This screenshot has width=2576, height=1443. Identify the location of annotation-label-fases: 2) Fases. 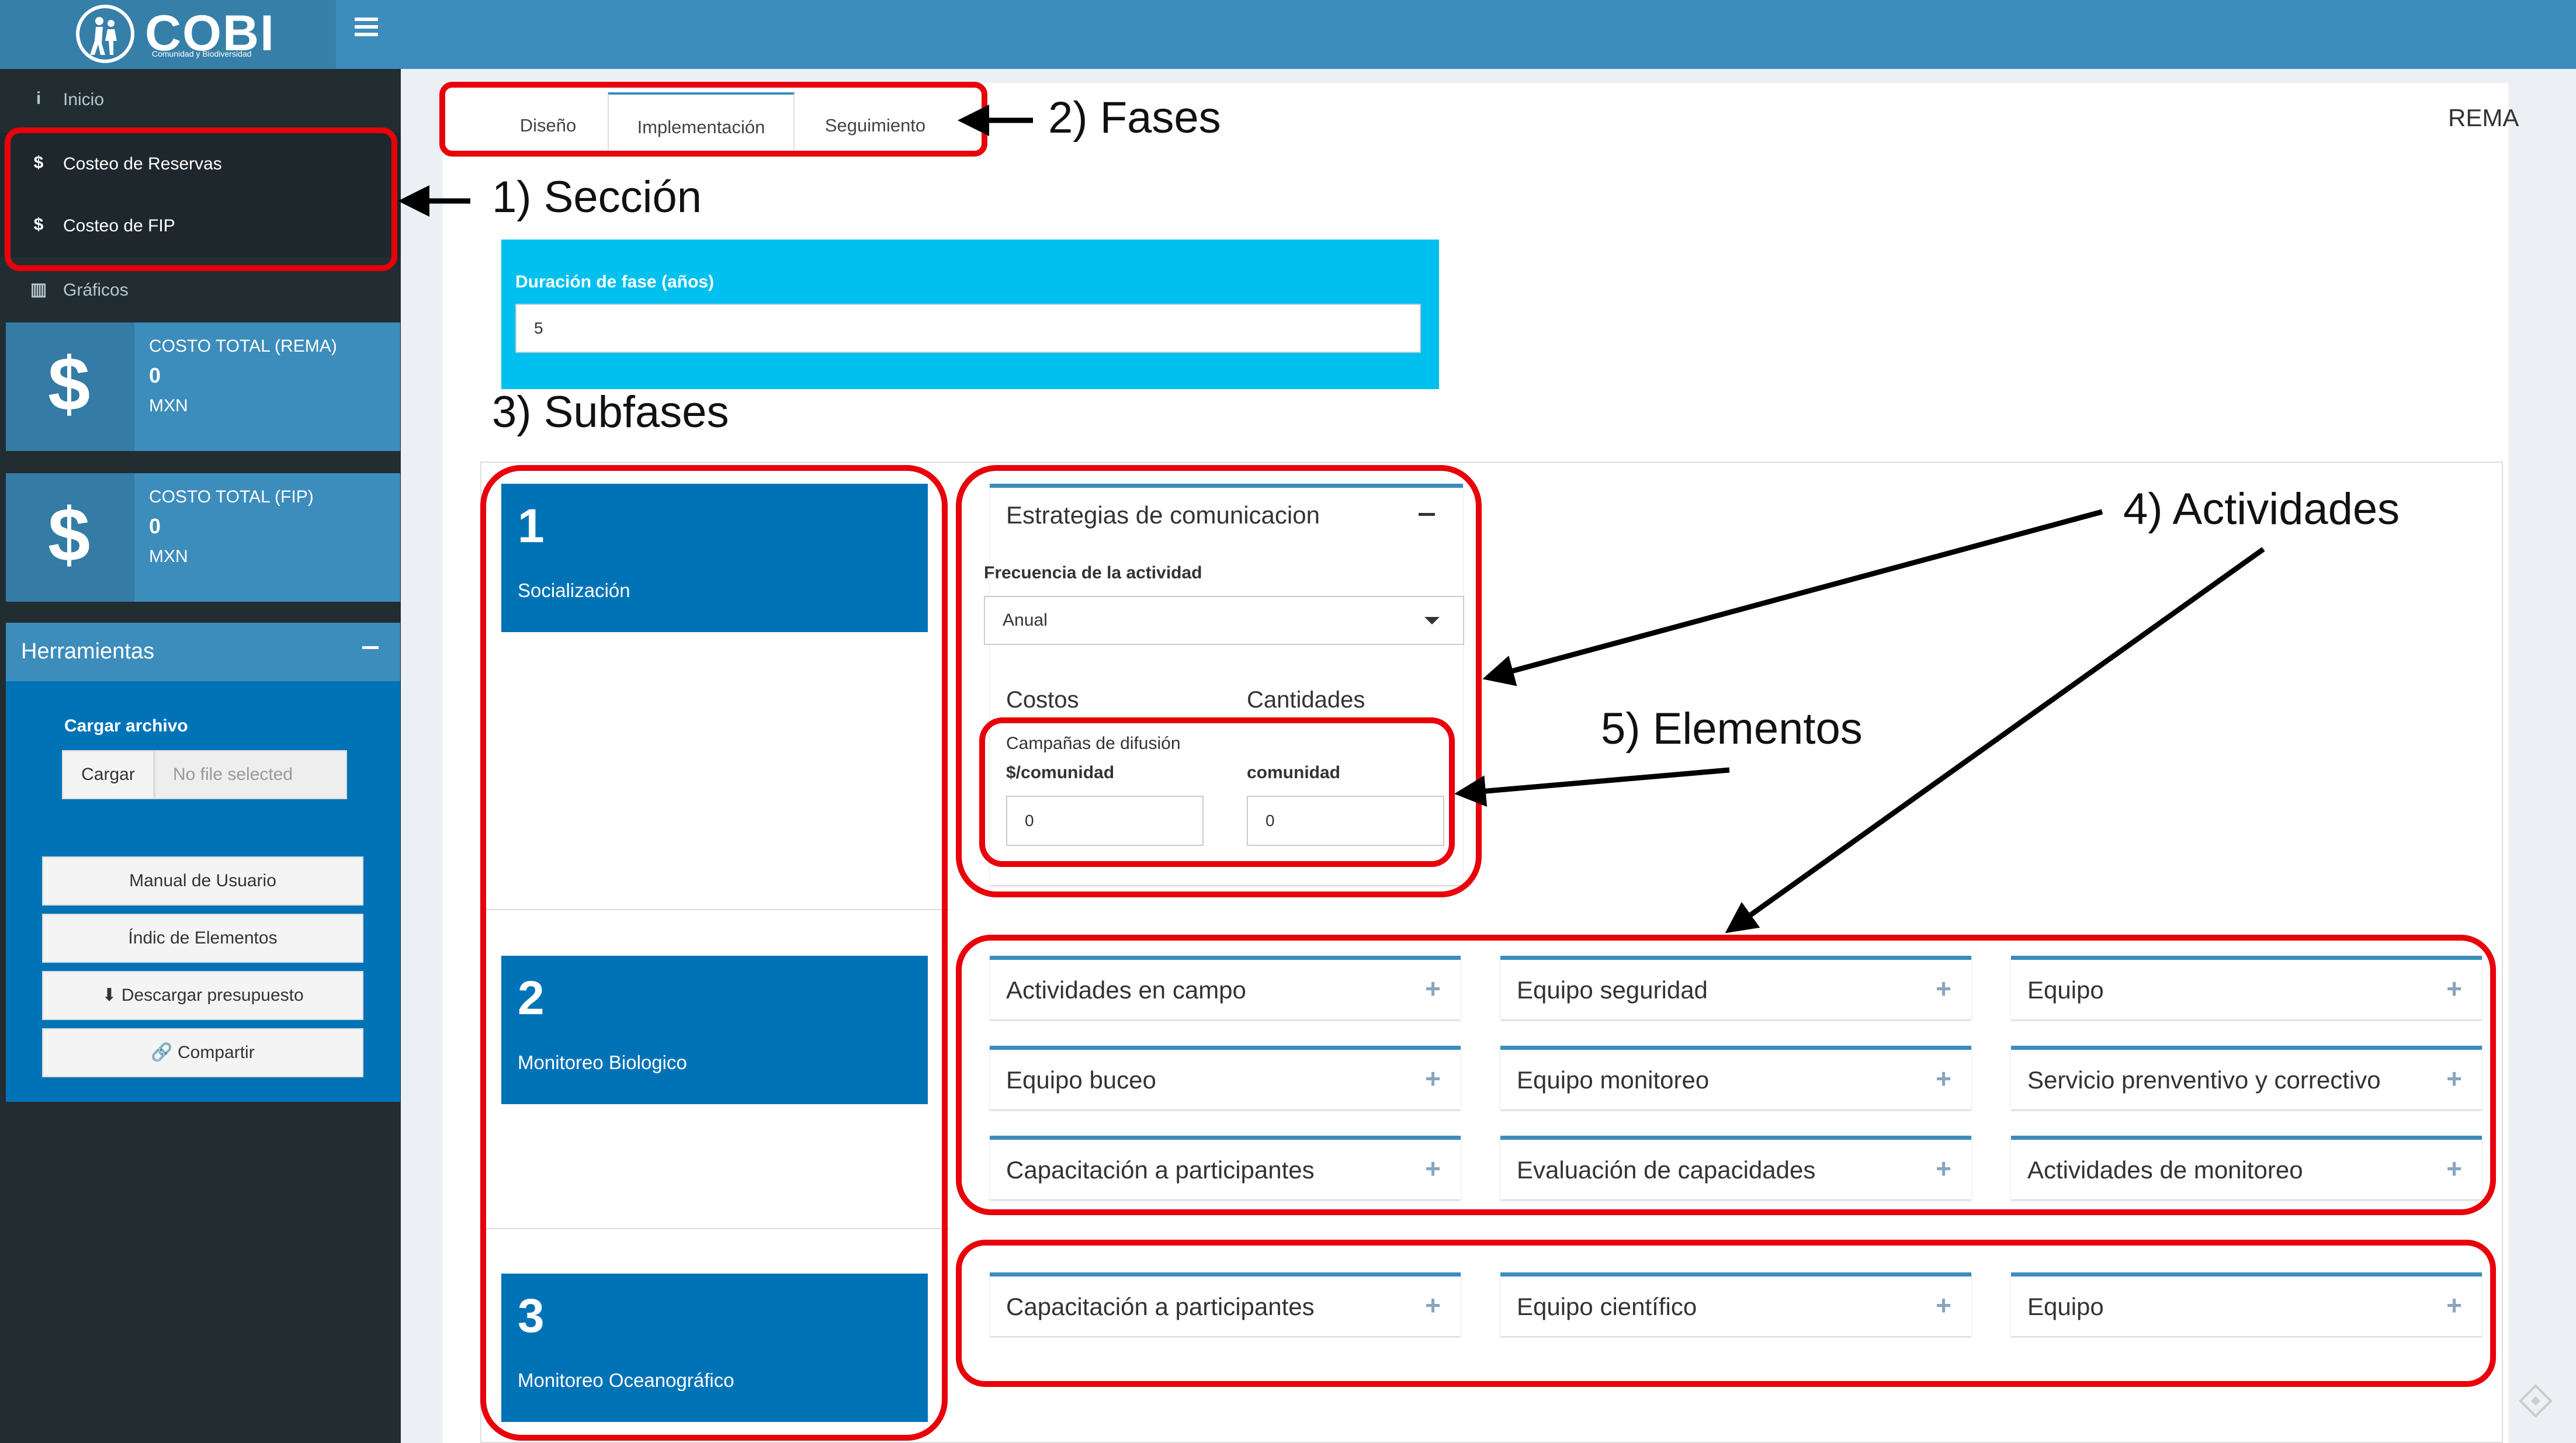
(1134, 118).